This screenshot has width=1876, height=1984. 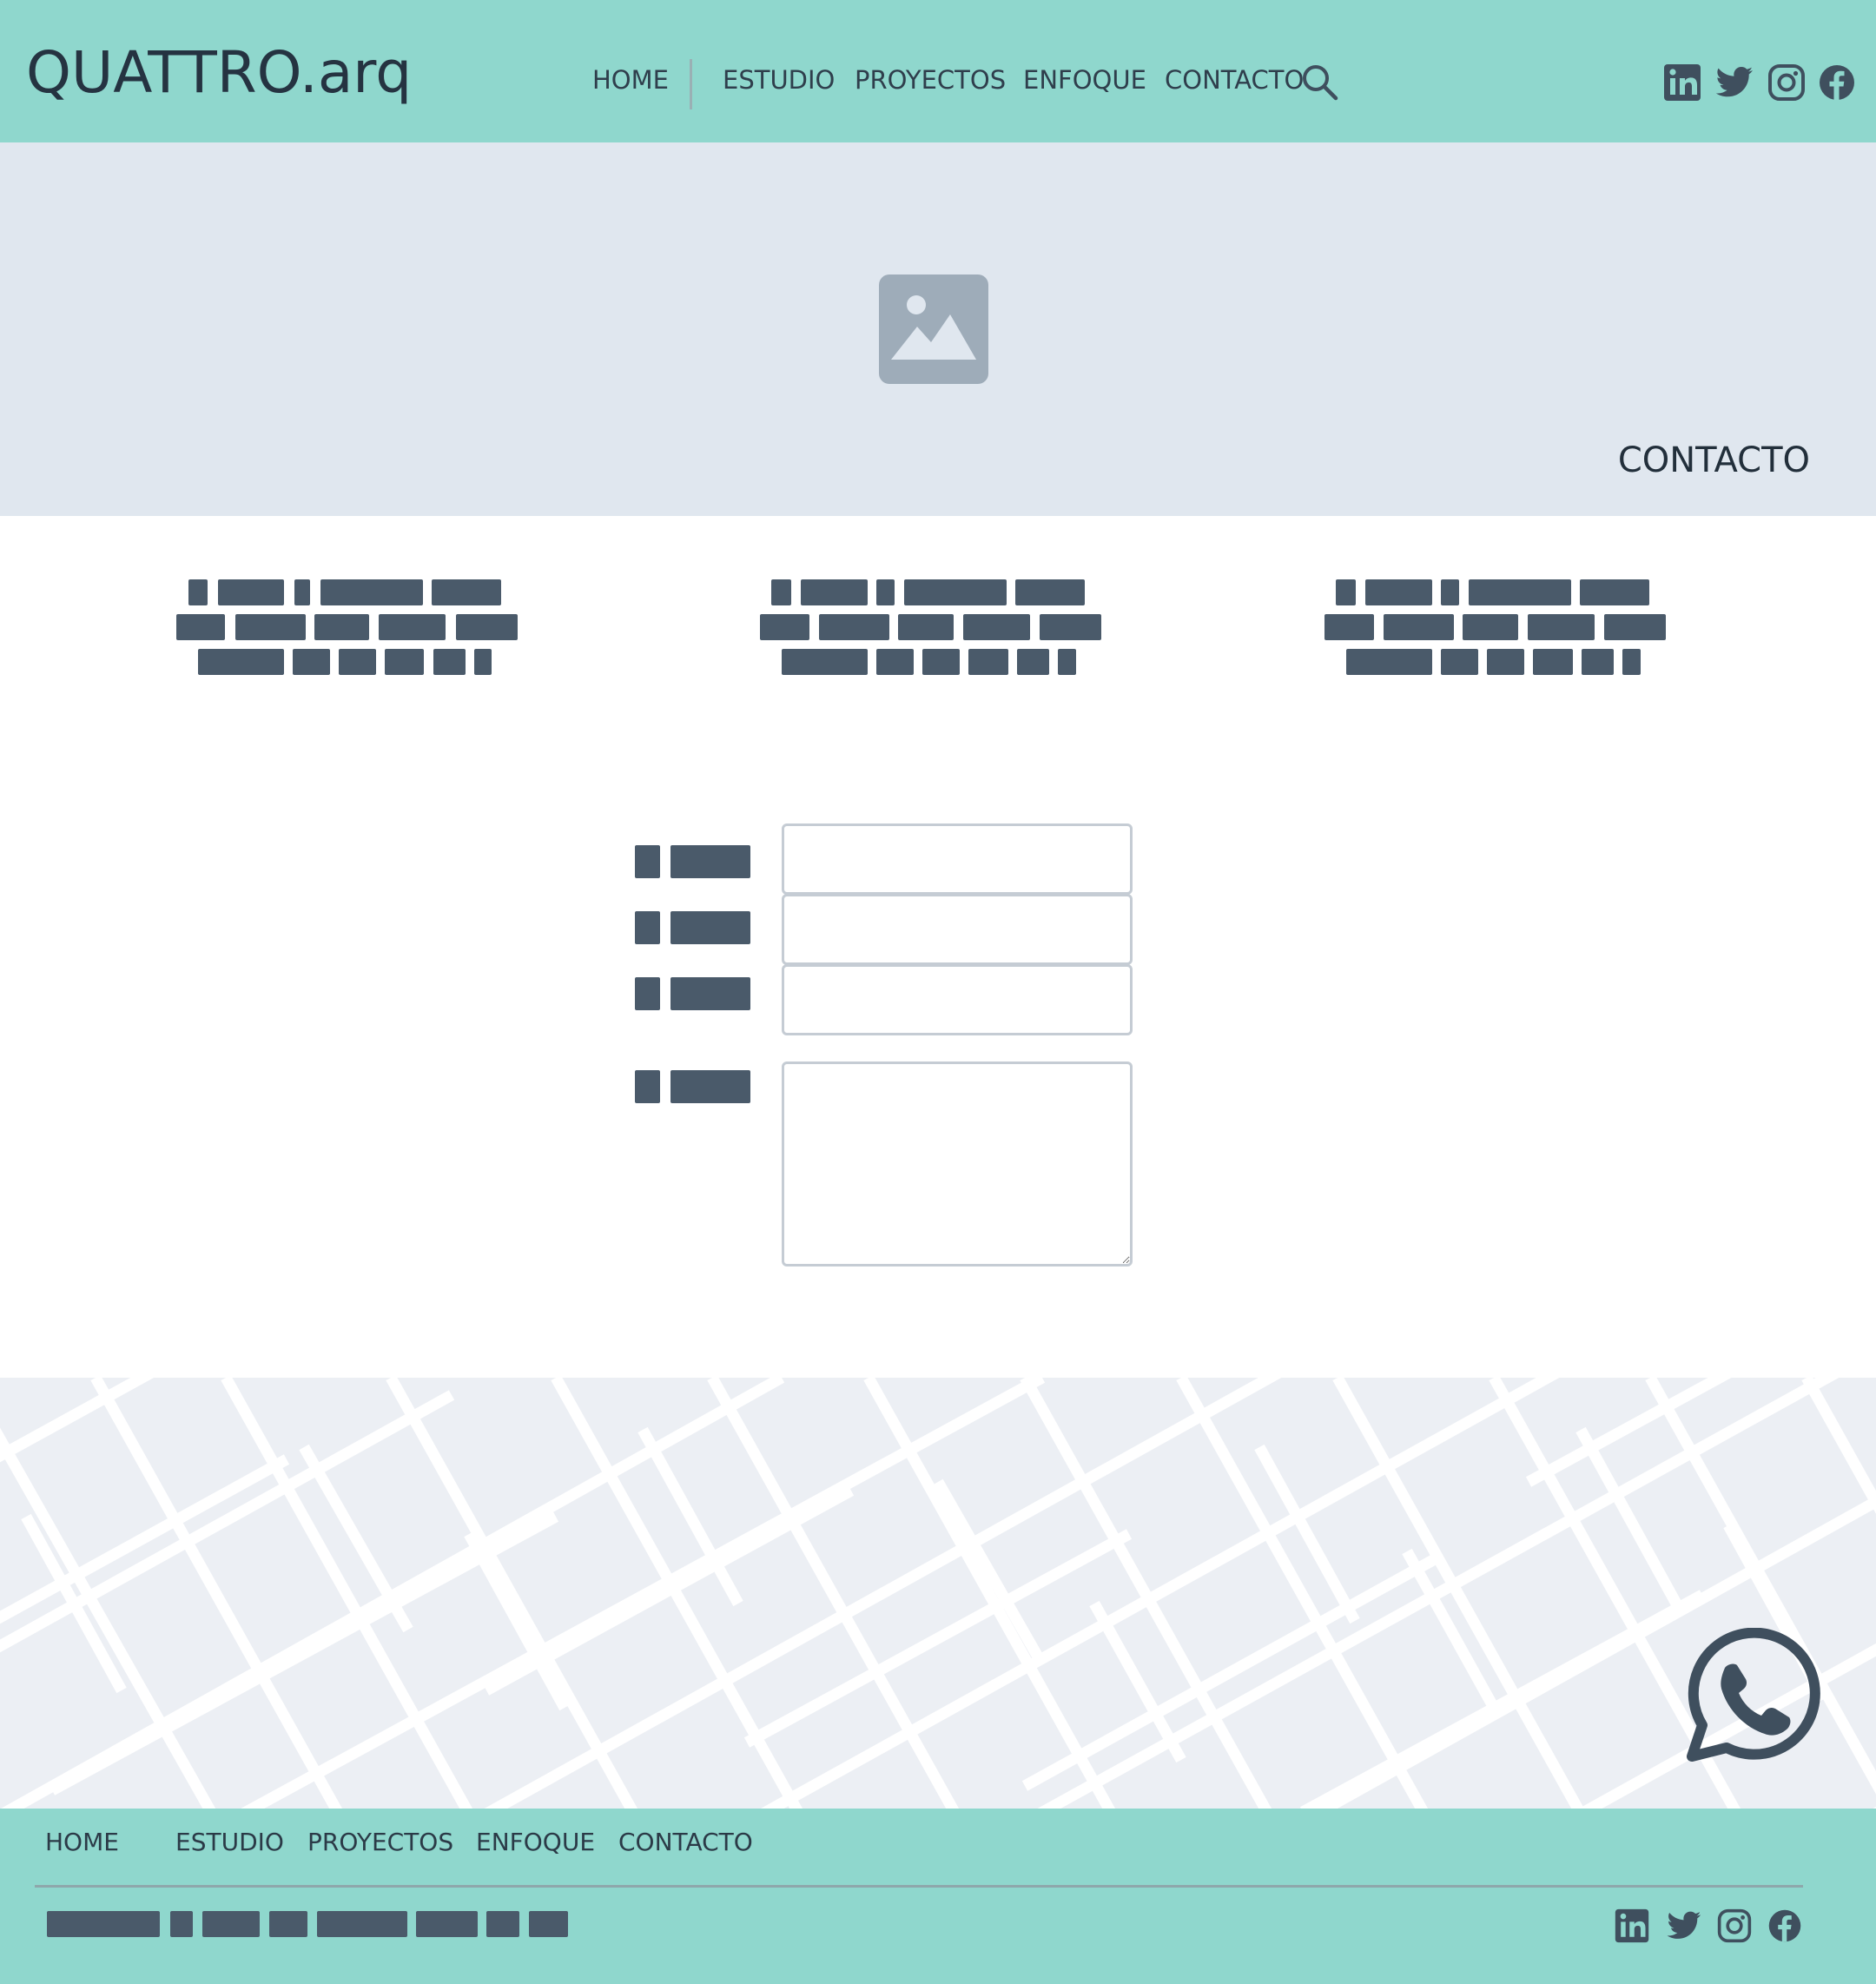 What do you see at coordinates (1713, 460) in the screenshot?
I see `page-title: CONTACTO` at bounding box center [1713, 460].